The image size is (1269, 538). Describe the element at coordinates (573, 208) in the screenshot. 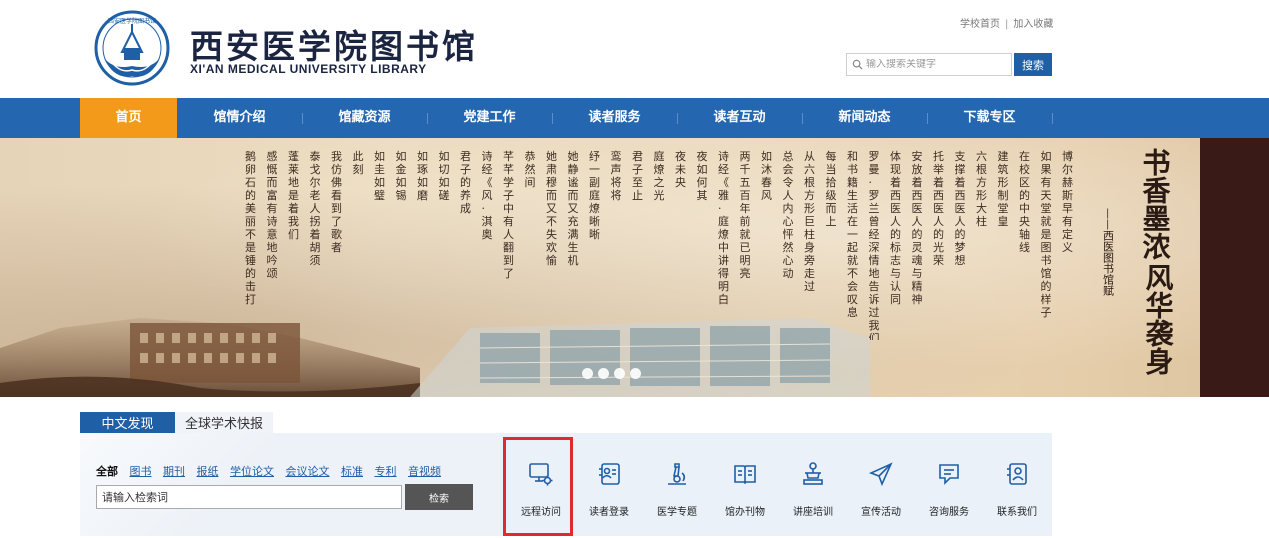

I see `poem-column: 她静谧而又充满生机` at that location.